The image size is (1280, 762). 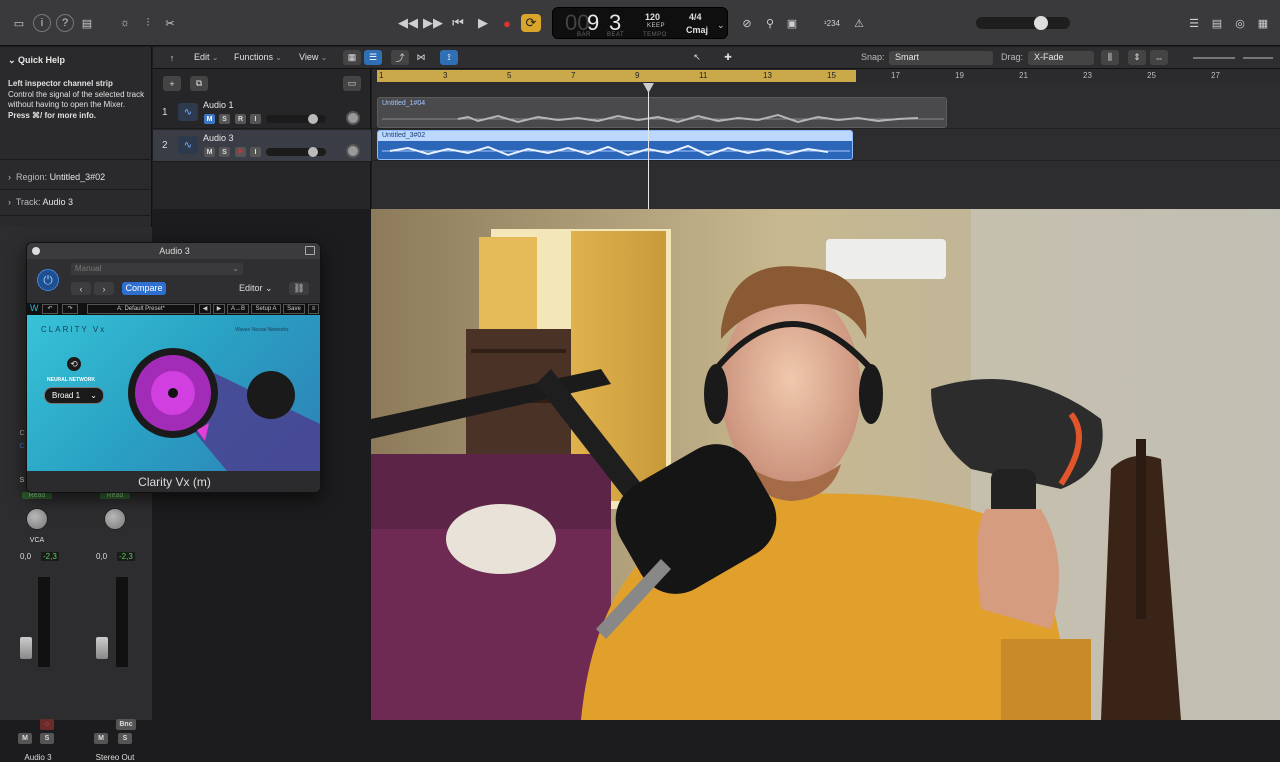 I want to click on reset-icon: ⟲, so click(x=74, y=364).